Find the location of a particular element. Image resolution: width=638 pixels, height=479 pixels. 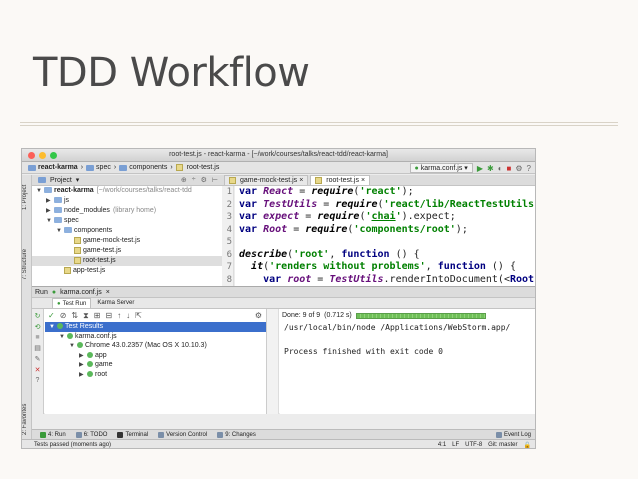

tree-item-label: node_modules is located at coordinates (87, 210).